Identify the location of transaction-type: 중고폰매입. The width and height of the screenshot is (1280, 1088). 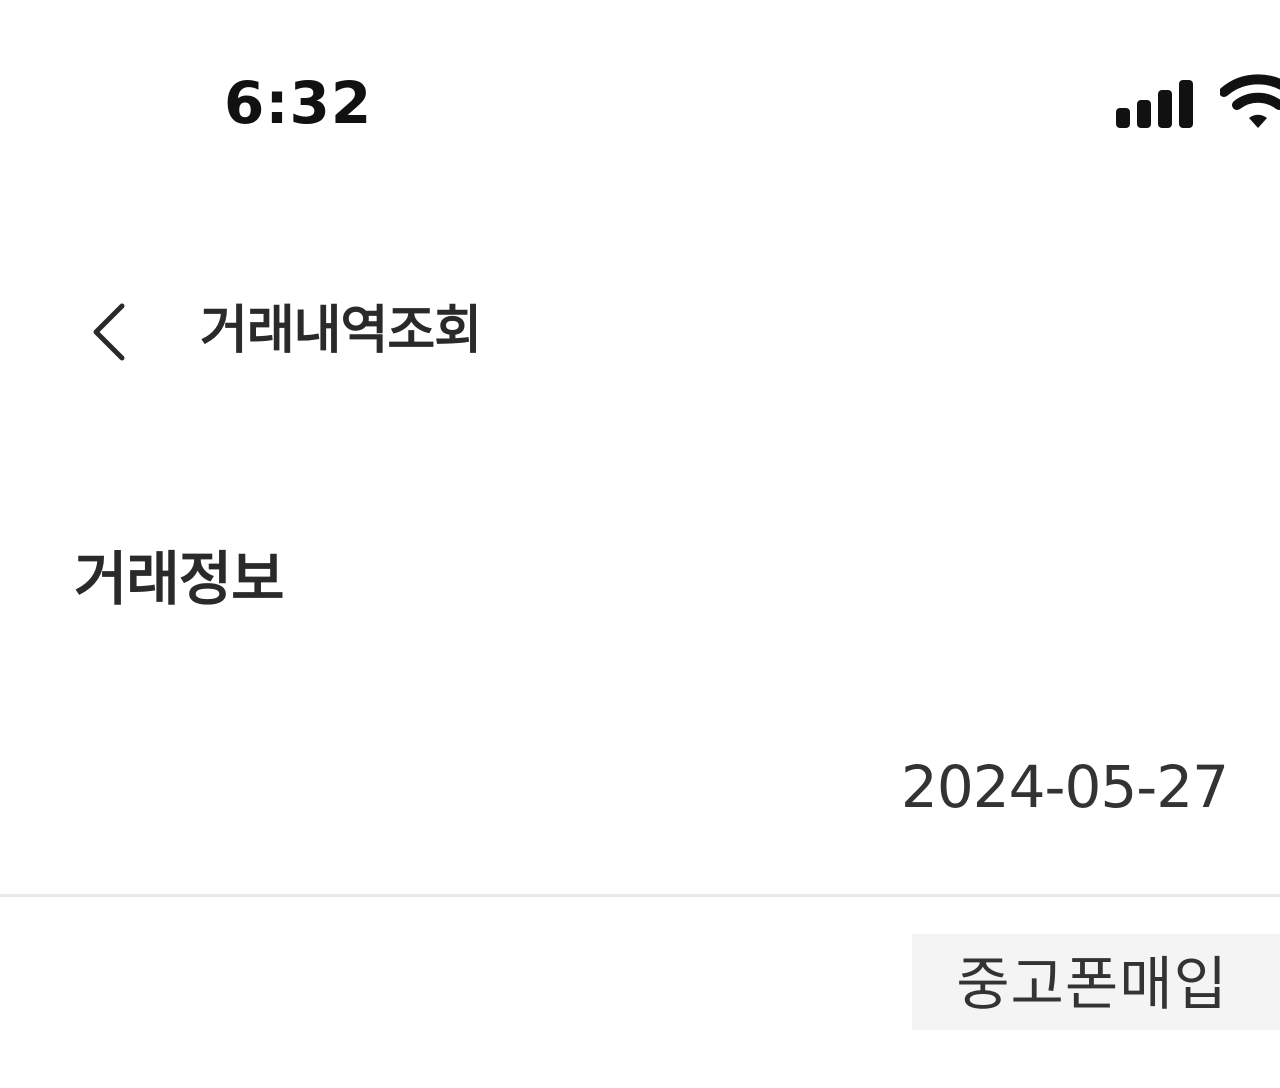
(1092, 984).